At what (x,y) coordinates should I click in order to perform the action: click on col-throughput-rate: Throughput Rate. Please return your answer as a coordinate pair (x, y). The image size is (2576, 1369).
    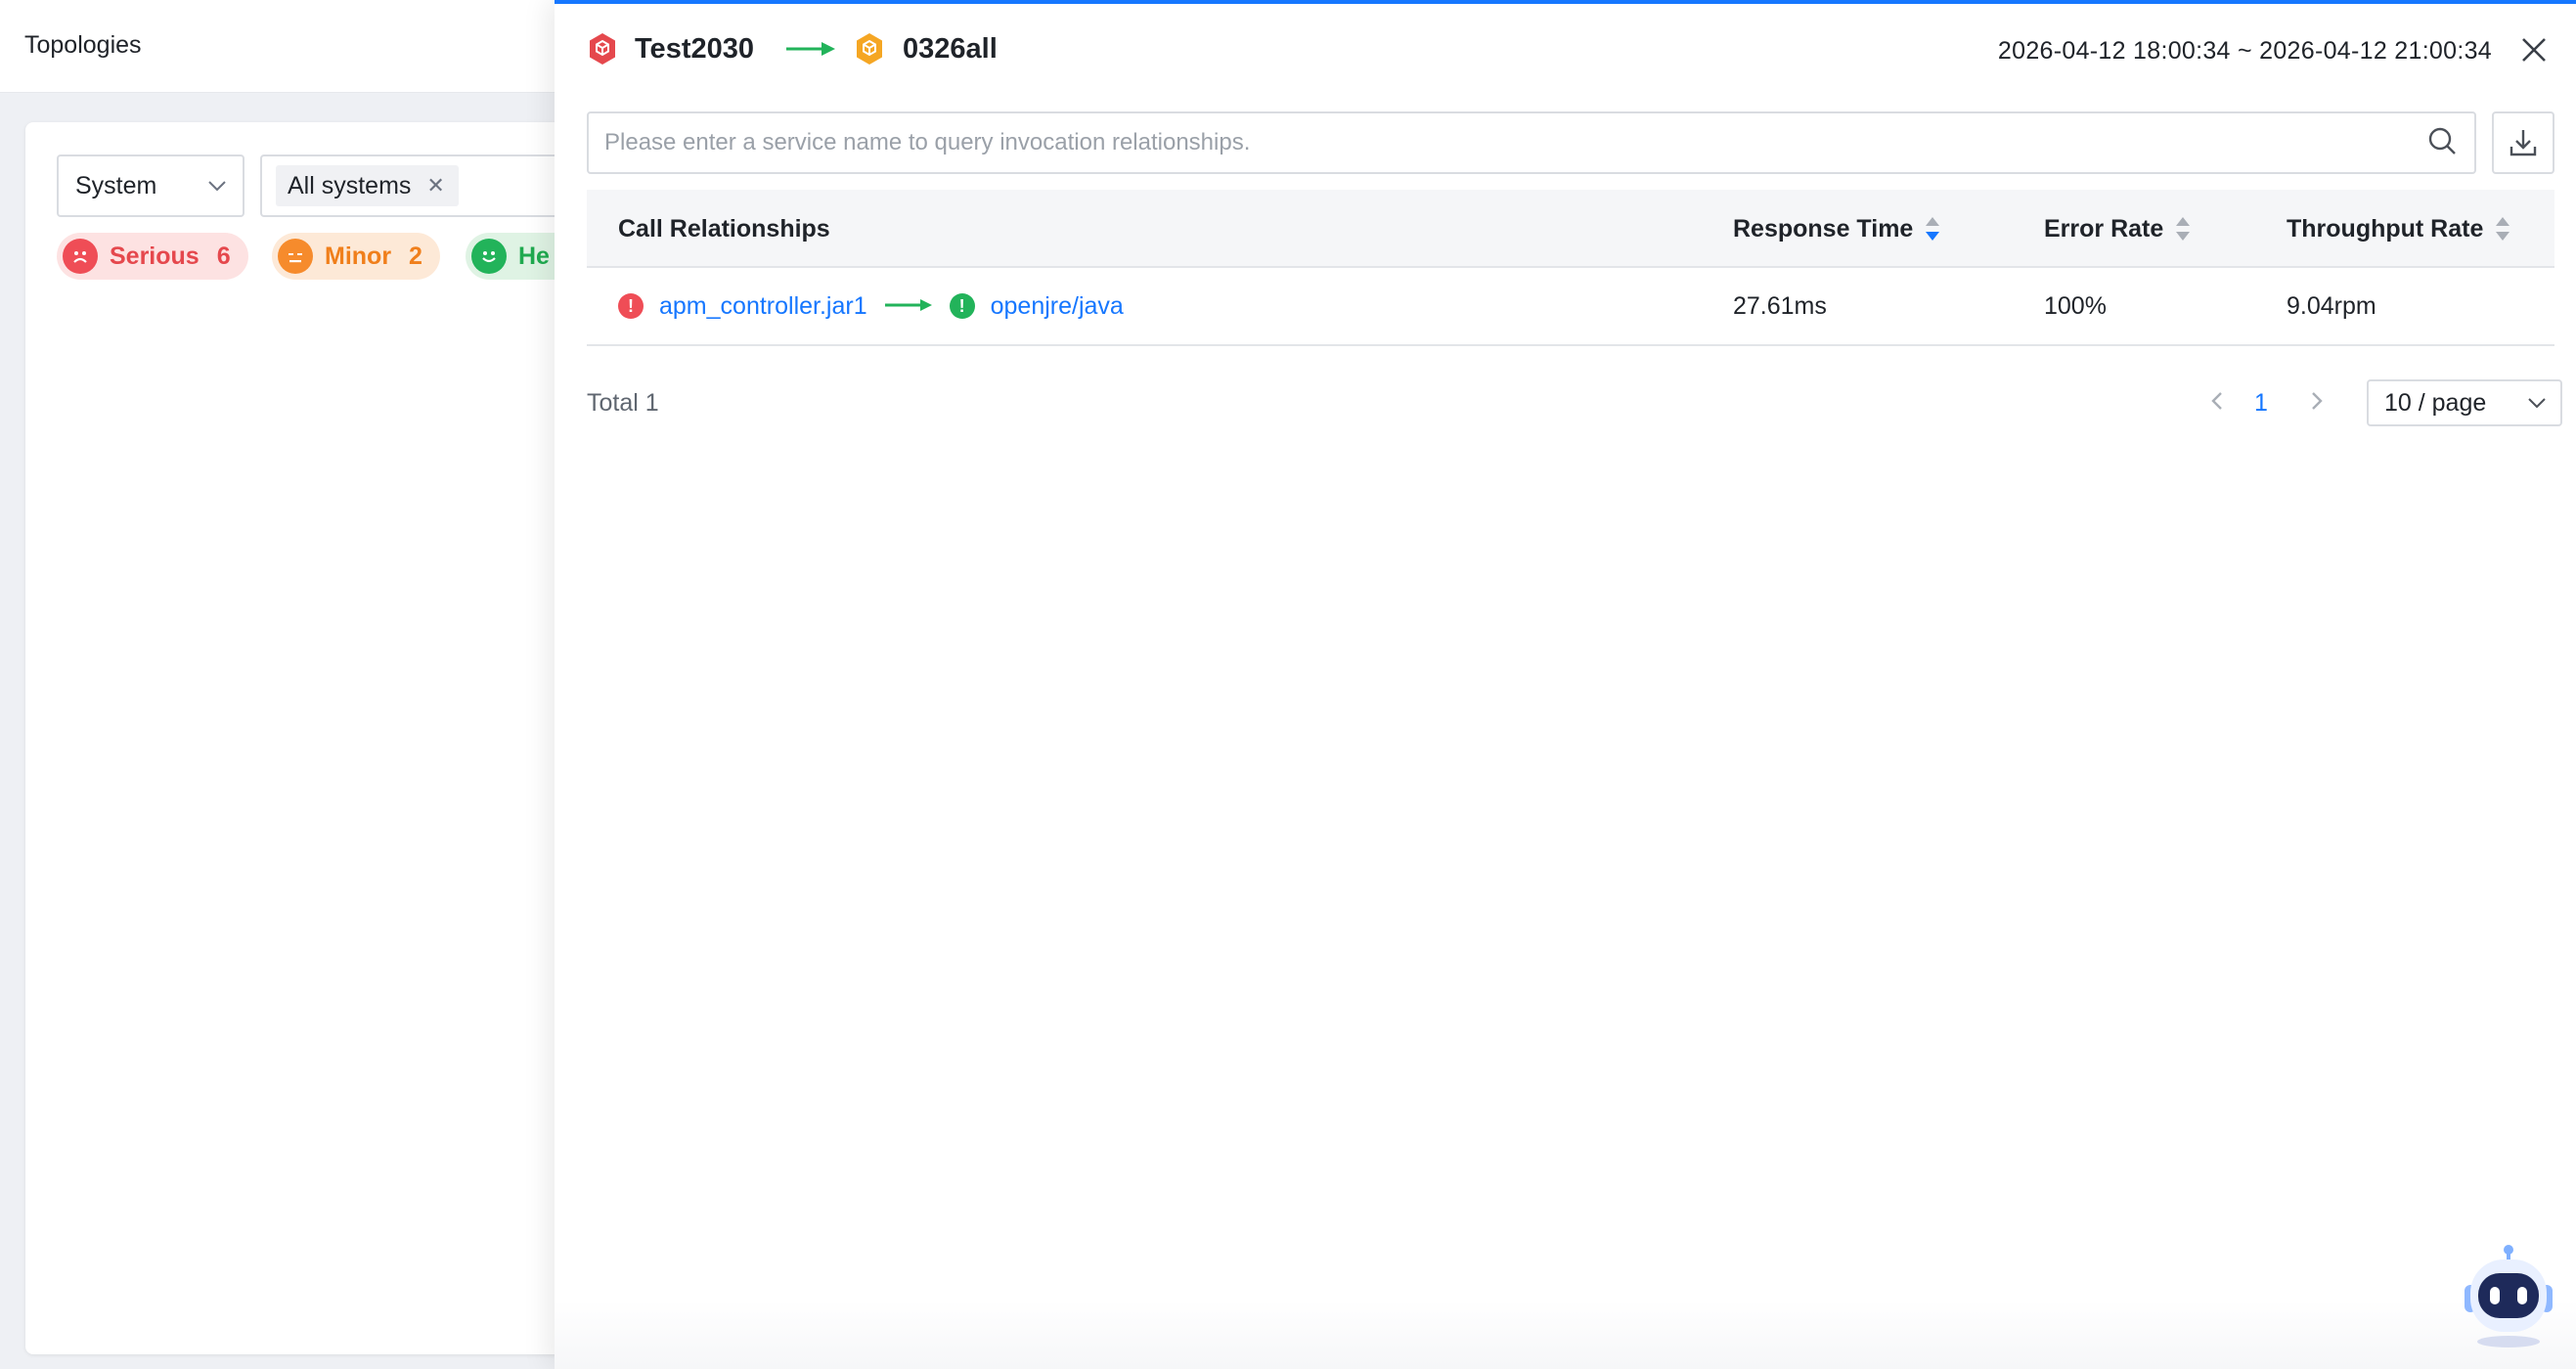
    Looking at the image, I should click on (2398, 229).